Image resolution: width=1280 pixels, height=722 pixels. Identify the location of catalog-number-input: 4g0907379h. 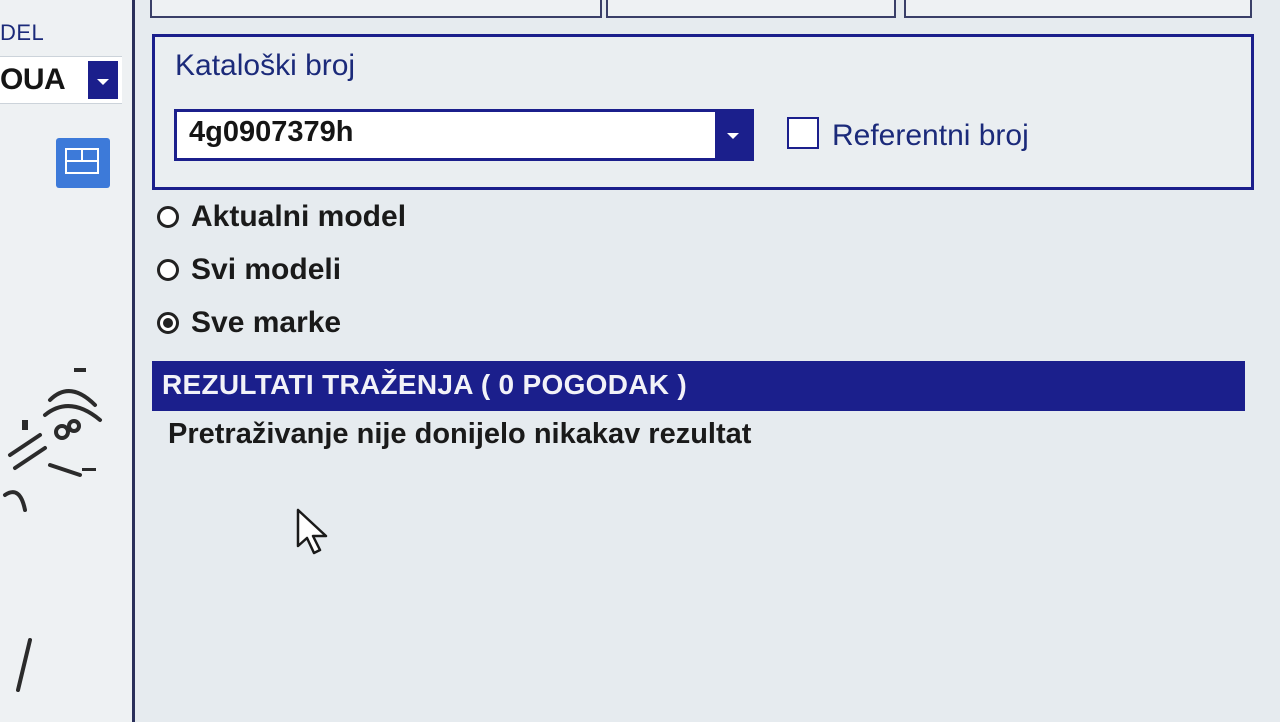
(271, 132).